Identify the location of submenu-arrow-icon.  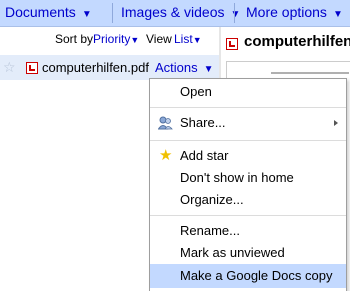
(336, 123).